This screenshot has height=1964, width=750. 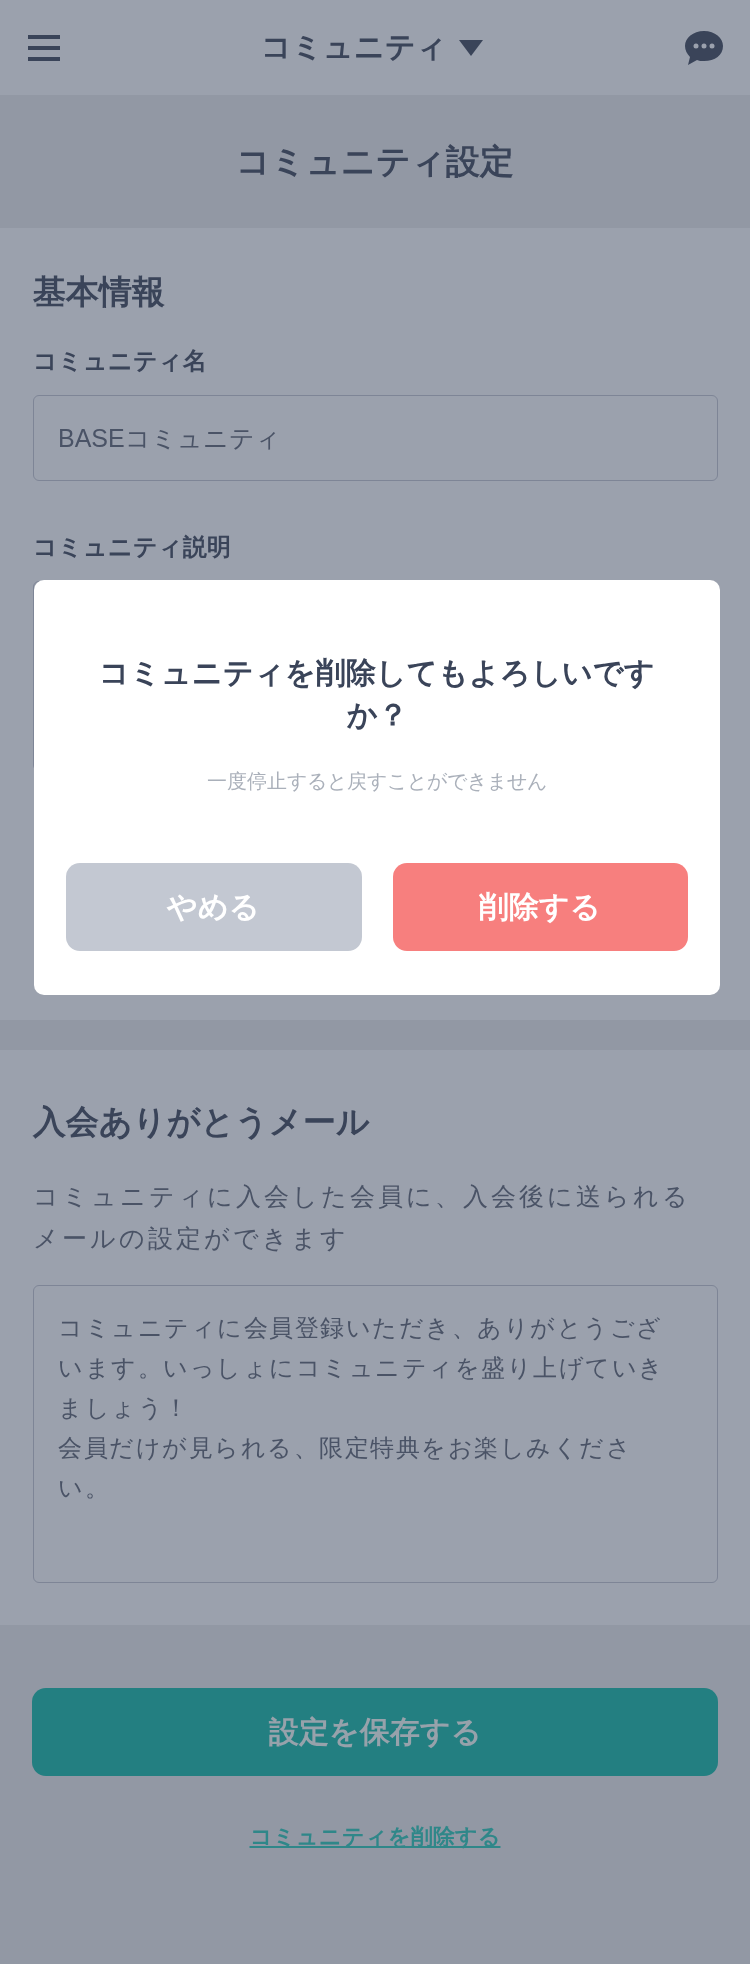 What do you see at coordinates (354, 47) in the screenshot?
I see `community-switcher: コミュニティ` at bounding box center [354, 47].